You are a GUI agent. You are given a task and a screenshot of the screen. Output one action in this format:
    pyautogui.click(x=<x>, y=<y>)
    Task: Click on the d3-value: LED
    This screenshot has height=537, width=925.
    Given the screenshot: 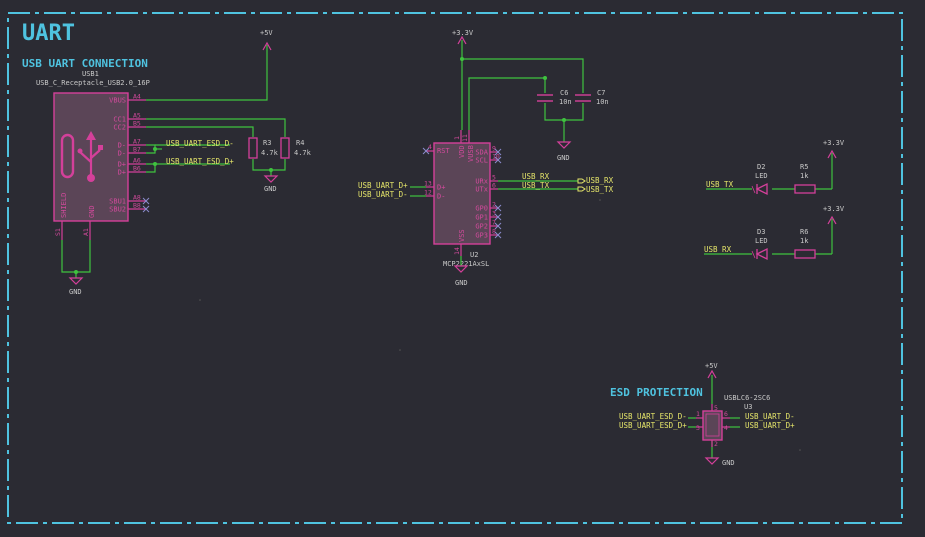 What is the action you would take?
    pyautogui.click(x=761, y=241)
    